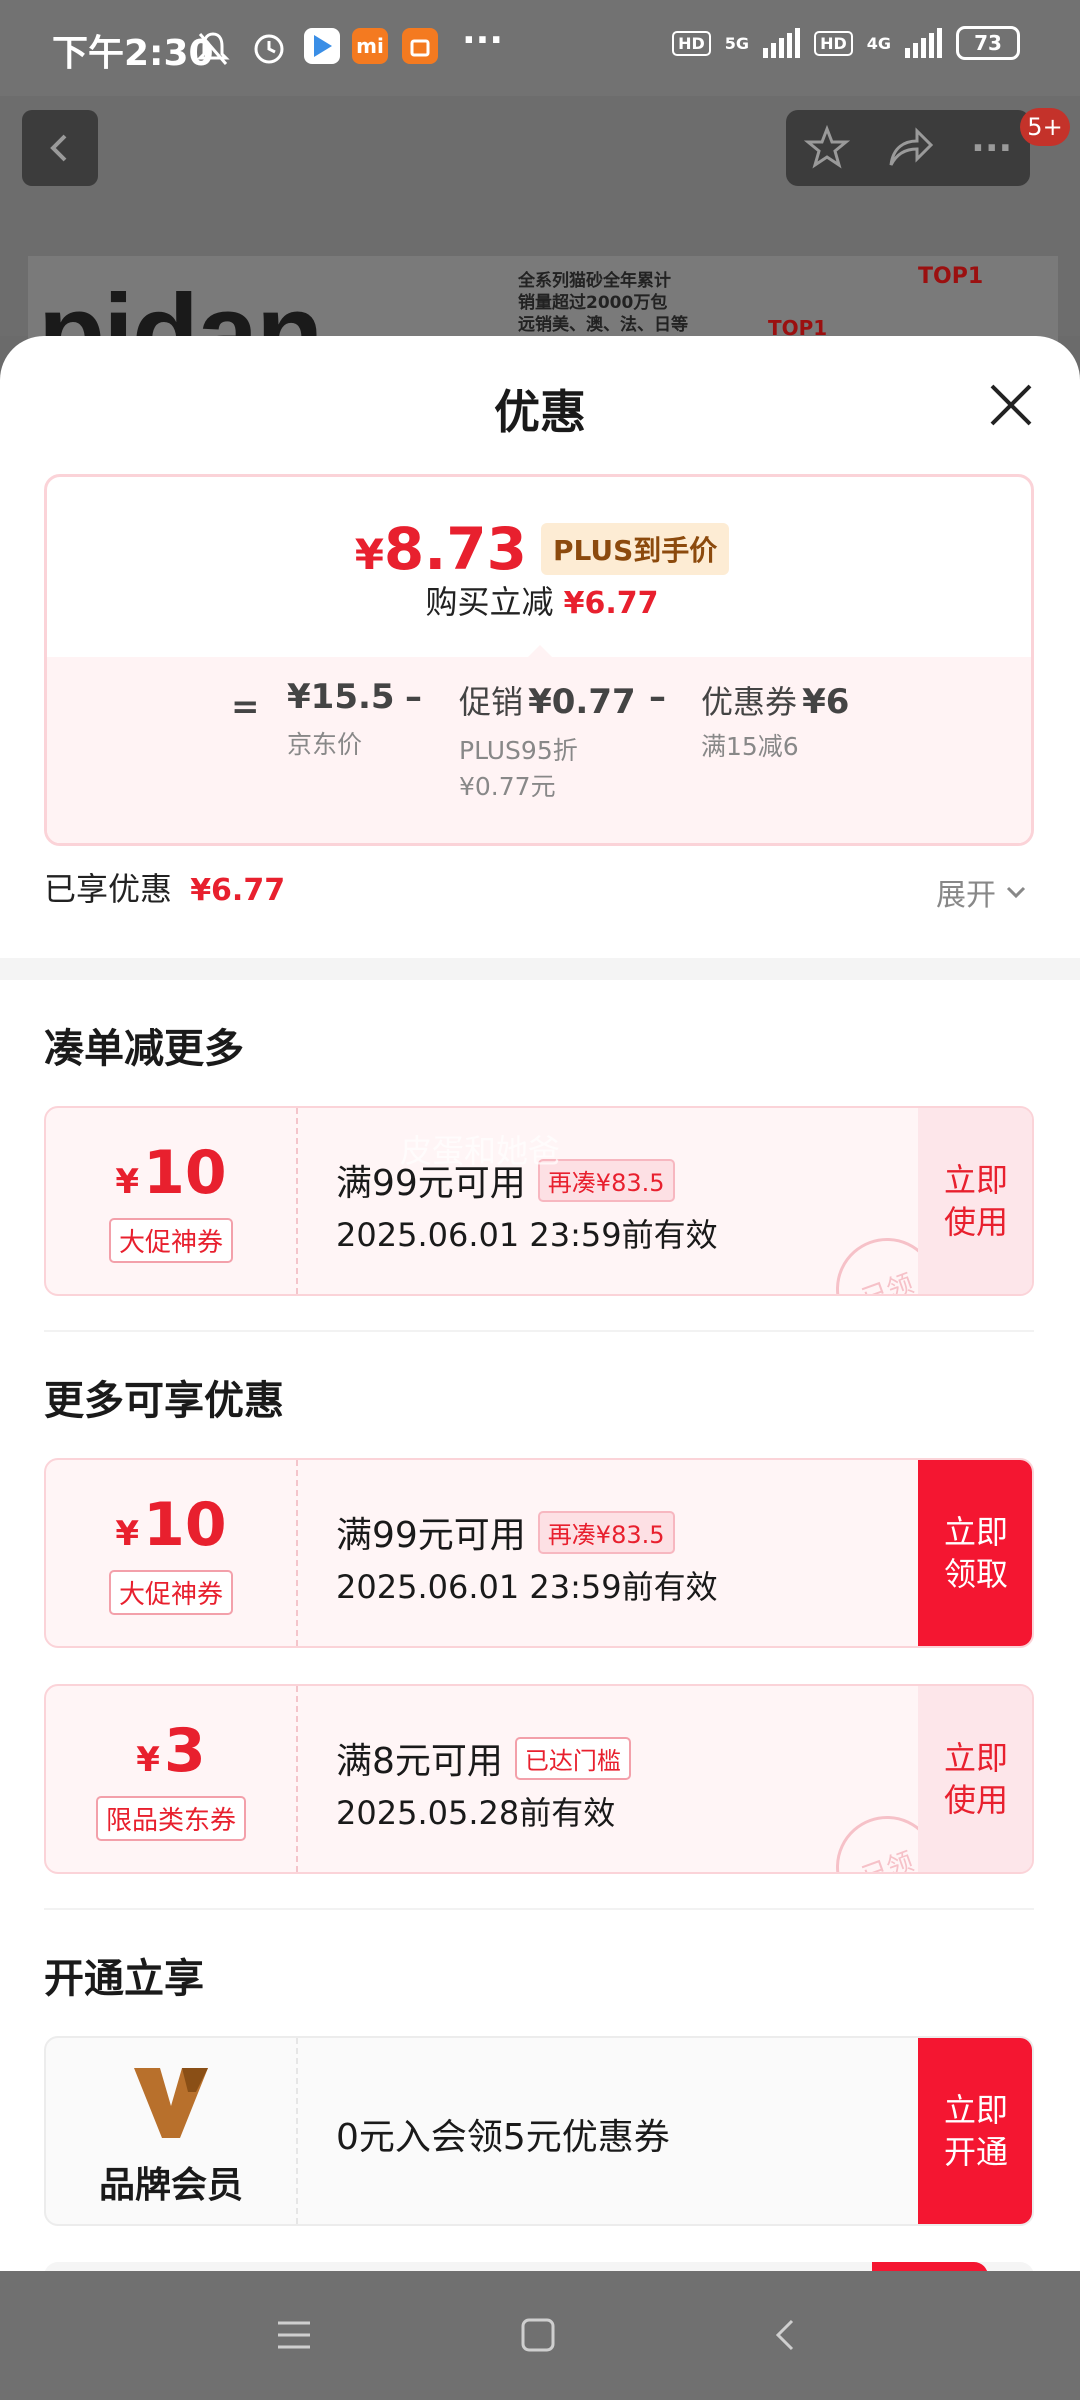 This screenshot has width=1080, height=2400. I want to click on hd-icon-2: HD, so click(833, 43).